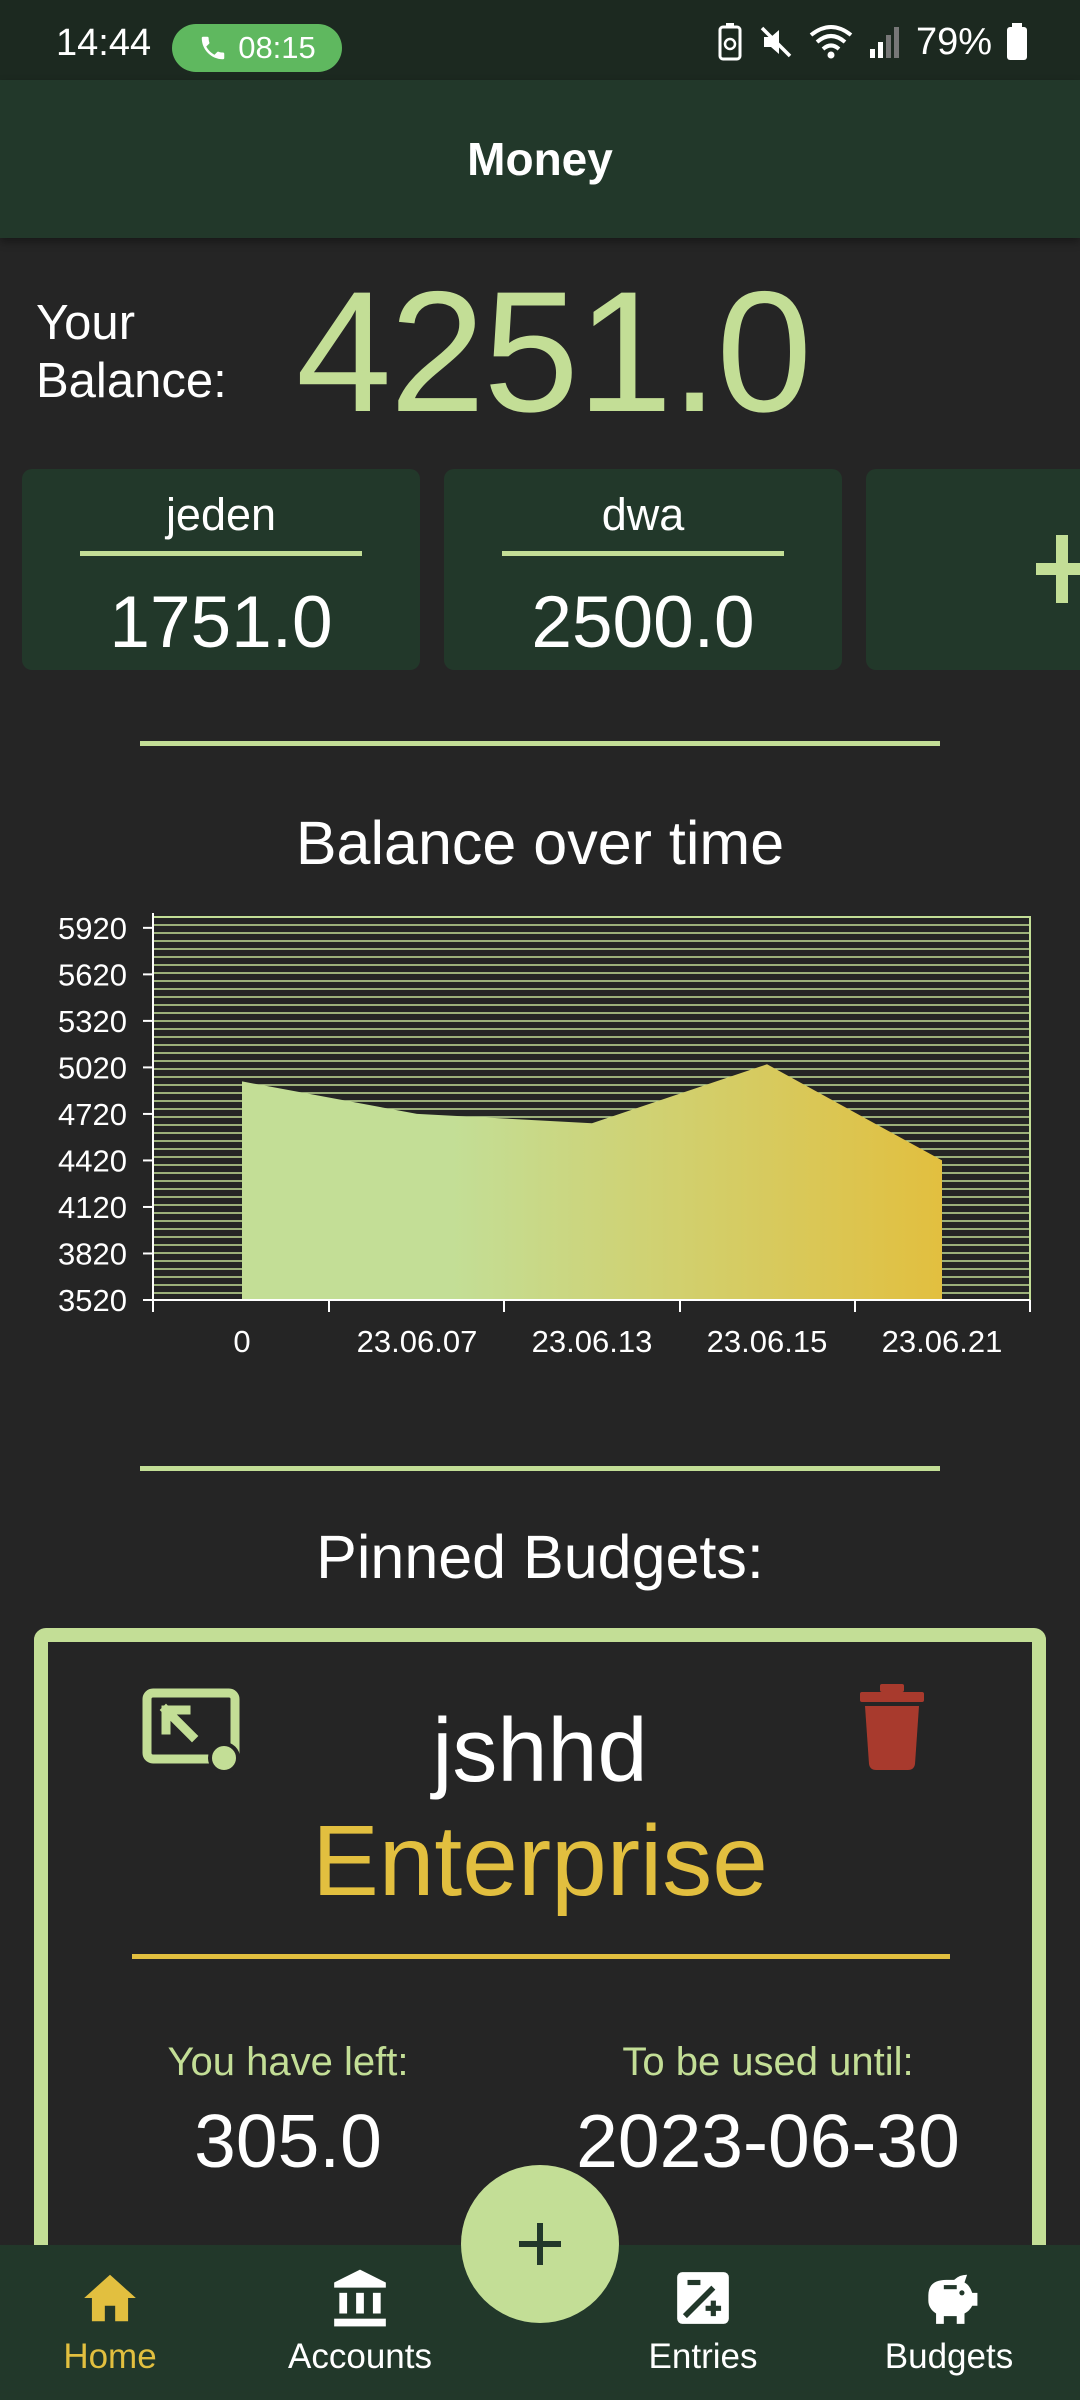 Image resolution: width=1080 pixels, height=2400 pixels. I want to click on nav-home: Home, so click(110, 2322).